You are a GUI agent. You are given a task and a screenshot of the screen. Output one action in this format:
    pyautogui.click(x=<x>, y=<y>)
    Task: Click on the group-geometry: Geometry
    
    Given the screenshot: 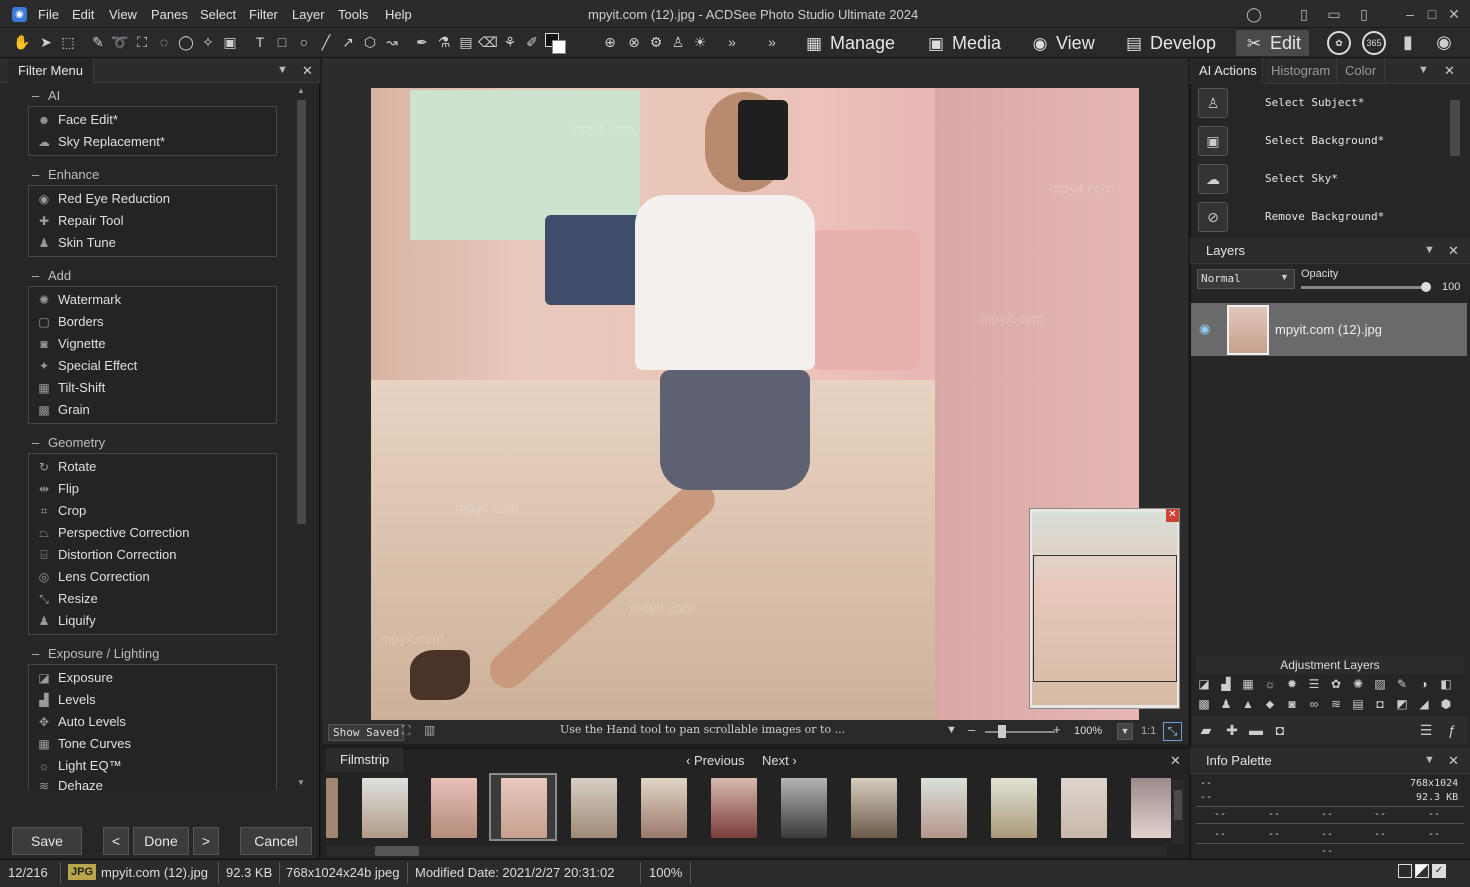 What is the action you would take?
    pyautogui.click(x=76, y=442)
    